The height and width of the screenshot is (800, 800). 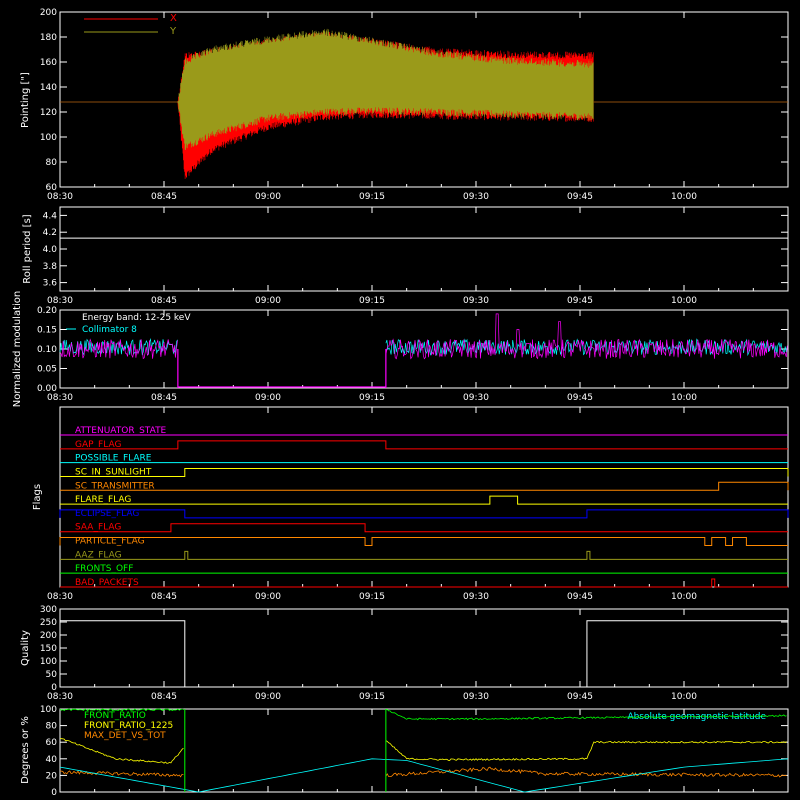 I want to click on flag-label-saa-flag: SAA_FLAG, so click(x=98, y=528).